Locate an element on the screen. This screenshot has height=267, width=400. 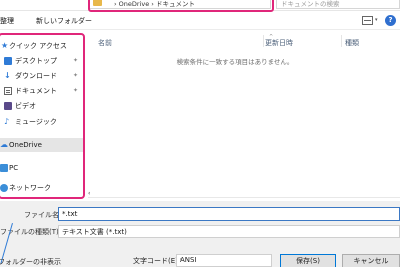
empty-message: 検索条件に一致する項目はありません。 is located at coordinates (235, 62).